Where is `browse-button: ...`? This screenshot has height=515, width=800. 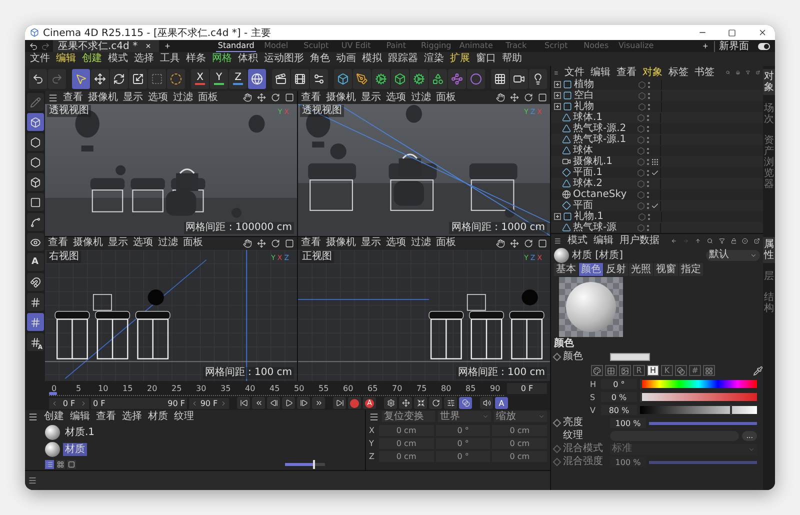
browse-button: ... is located at coordinates (749, 436).